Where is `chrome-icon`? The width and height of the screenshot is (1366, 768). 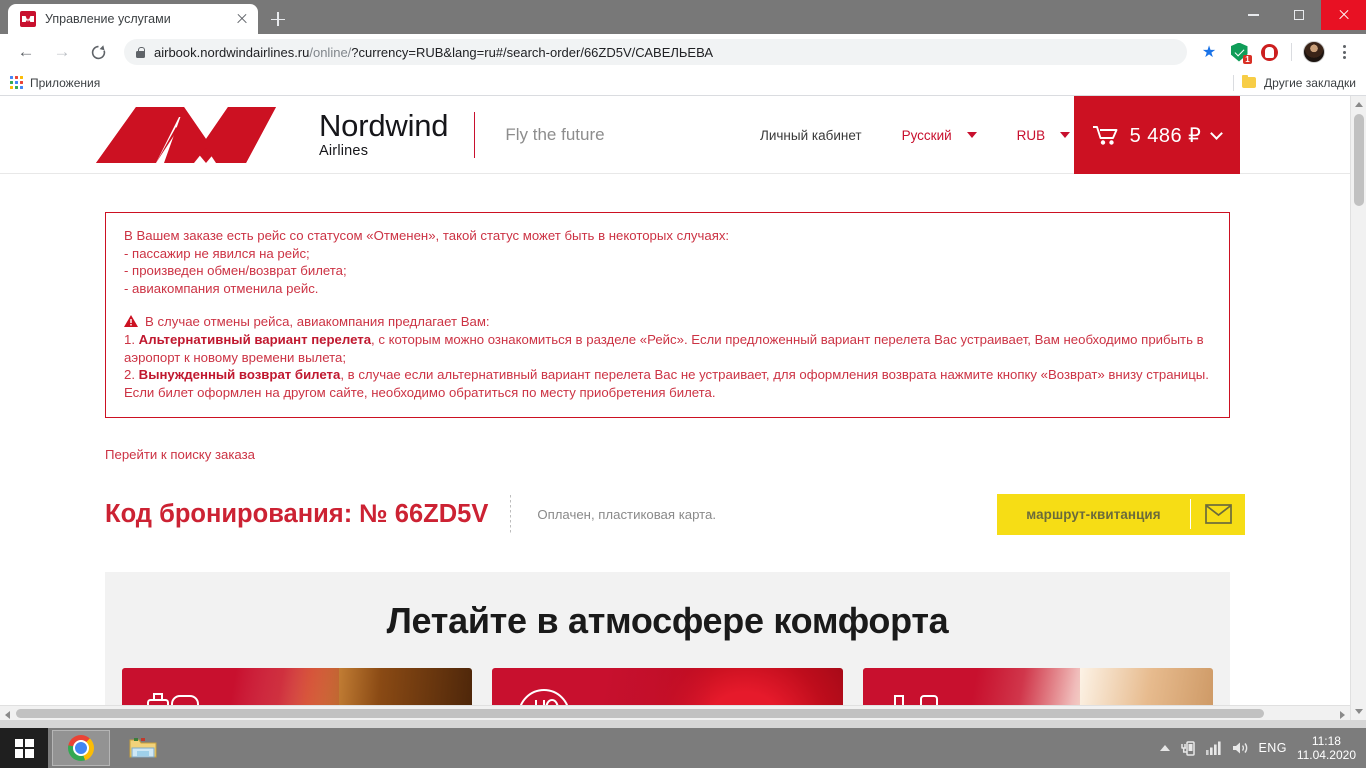 chrome-icon is located at coordinates (81, 748).